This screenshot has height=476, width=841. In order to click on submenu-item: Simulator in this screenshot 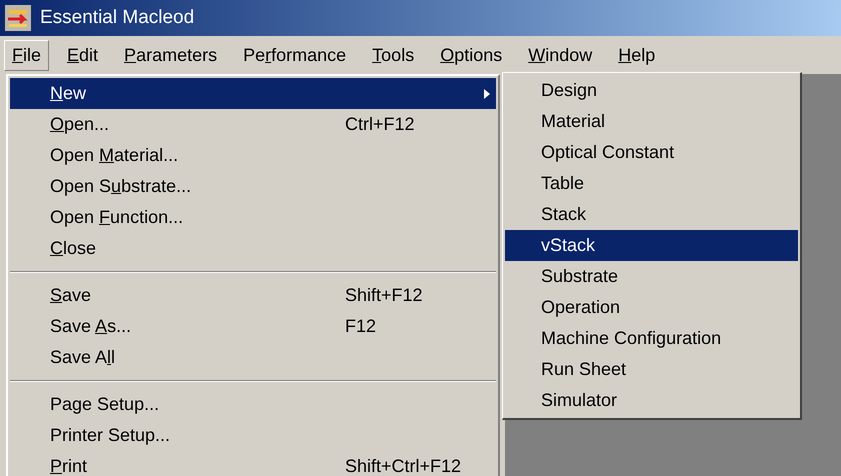, I will do `click(651, 400)`.